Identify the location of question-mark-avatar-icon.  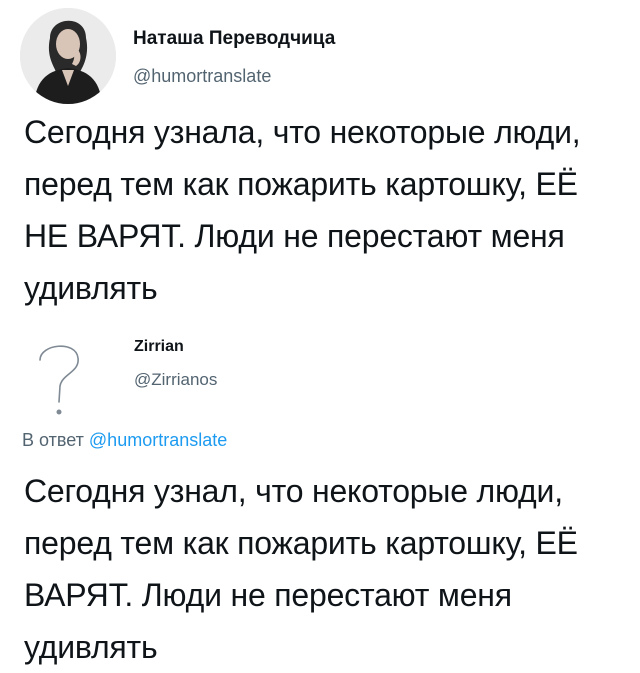
(59, 380).